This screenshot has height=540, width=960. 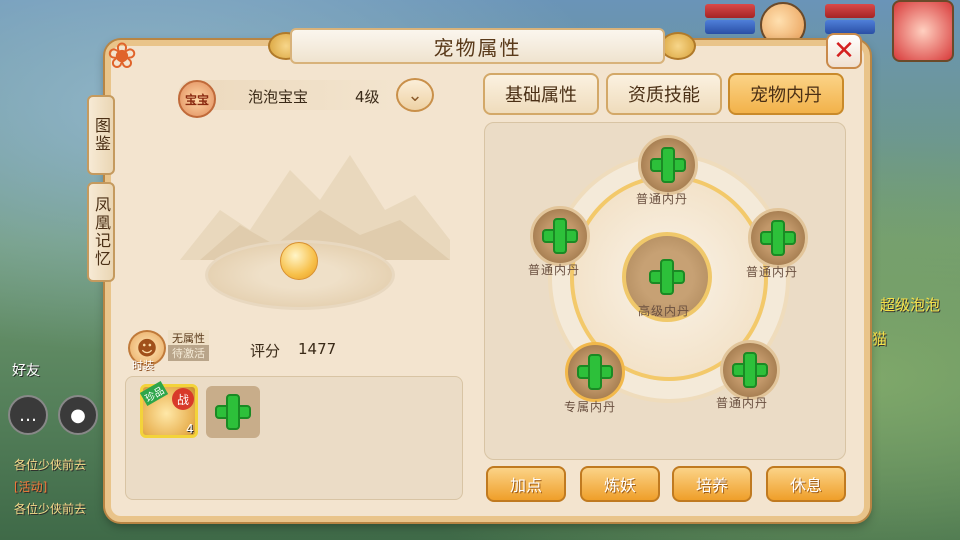 What do you see at coordinates (678, 46) in the screenshot?
I see `banner-scroll-right-icon` at bounding box center [678, 46].